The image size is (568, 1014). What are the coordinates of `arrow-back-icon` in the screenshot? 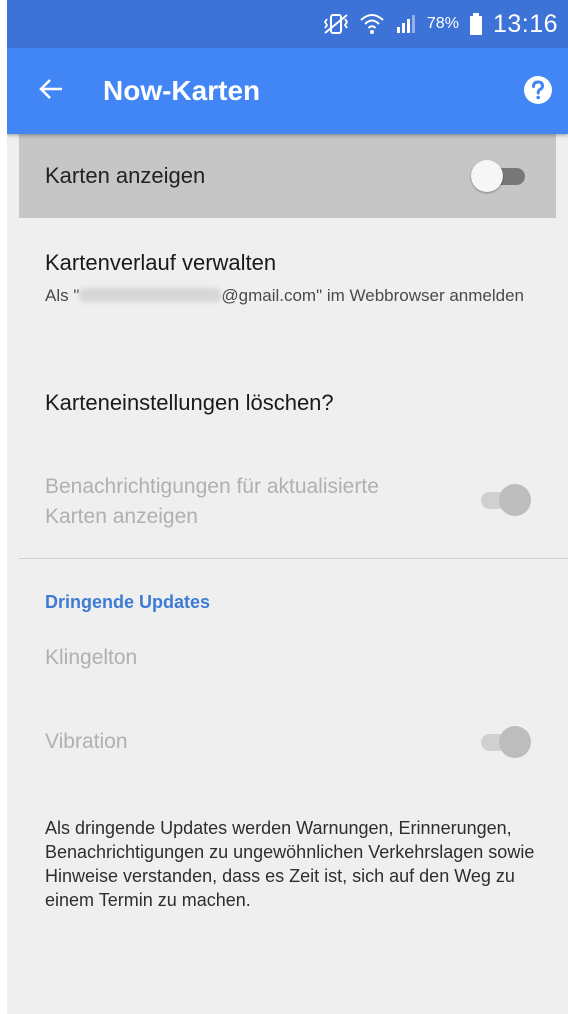 It's located at (51, 91).